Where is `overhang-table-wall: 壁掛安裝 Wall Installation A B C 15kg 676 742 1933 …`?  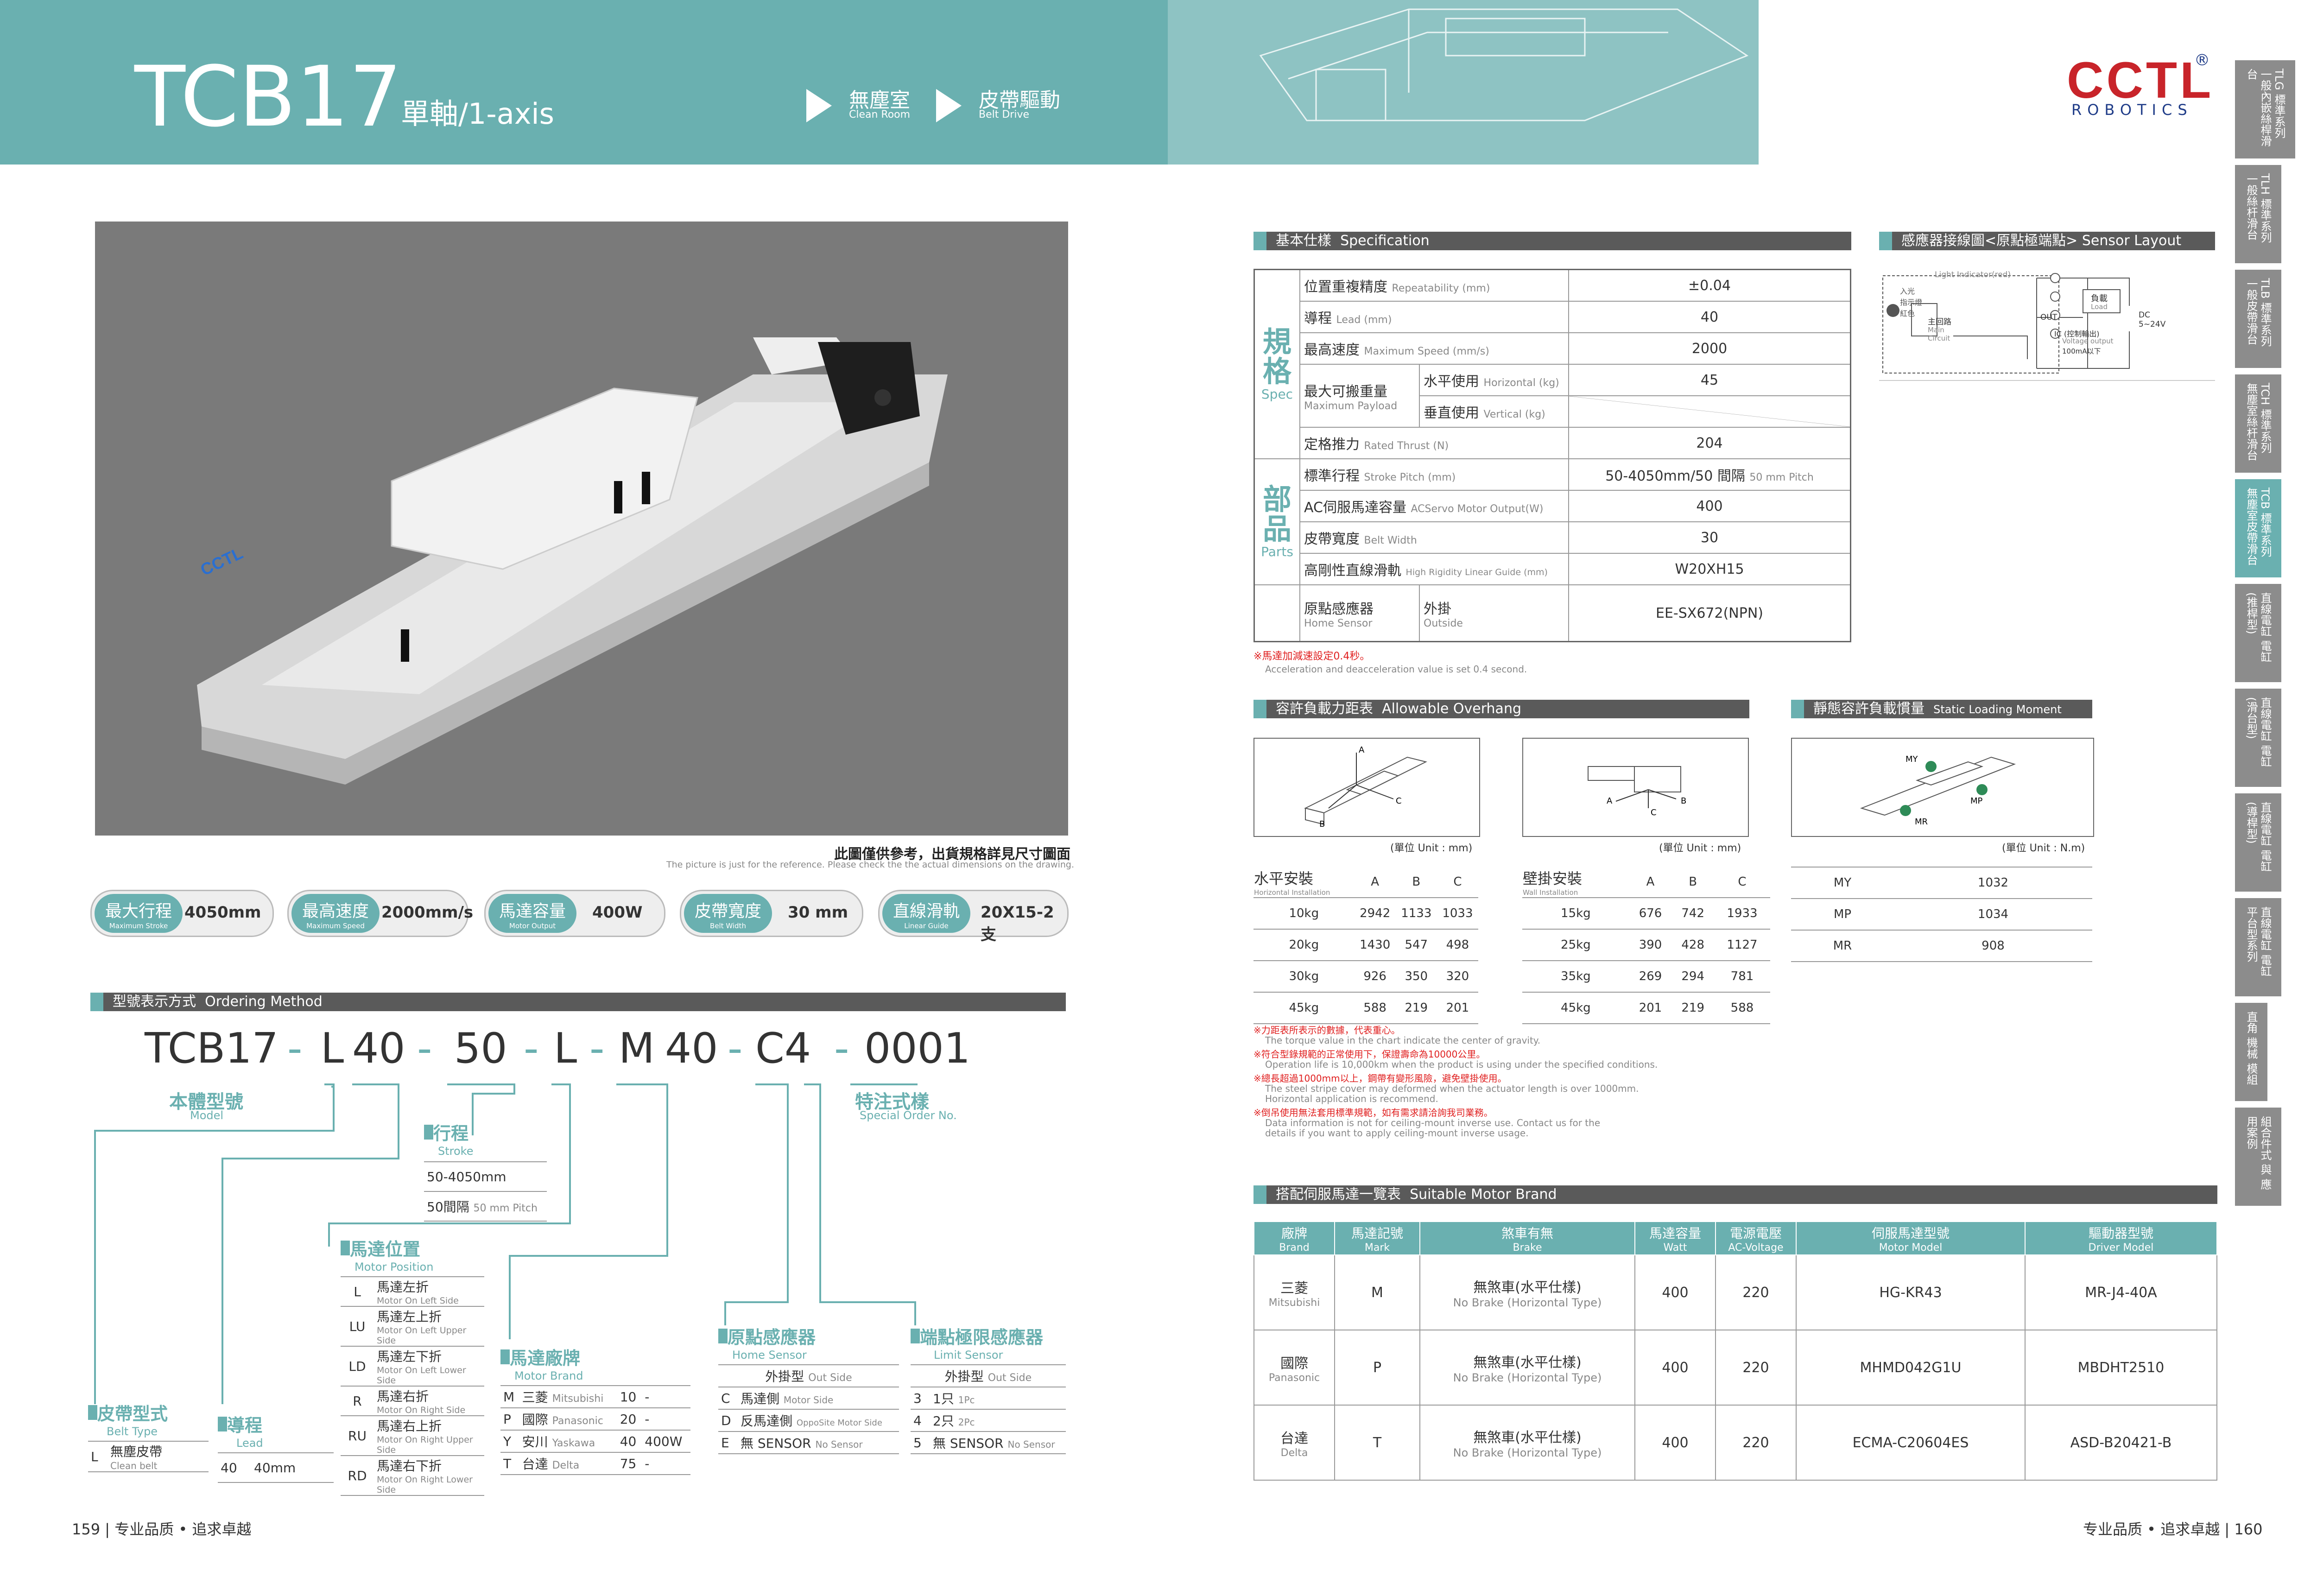
overhang-table-wall: 壁掛安裝 Wall Installation A B C 15kg 676 742 1933 … is located at coordinates (1646, 946).